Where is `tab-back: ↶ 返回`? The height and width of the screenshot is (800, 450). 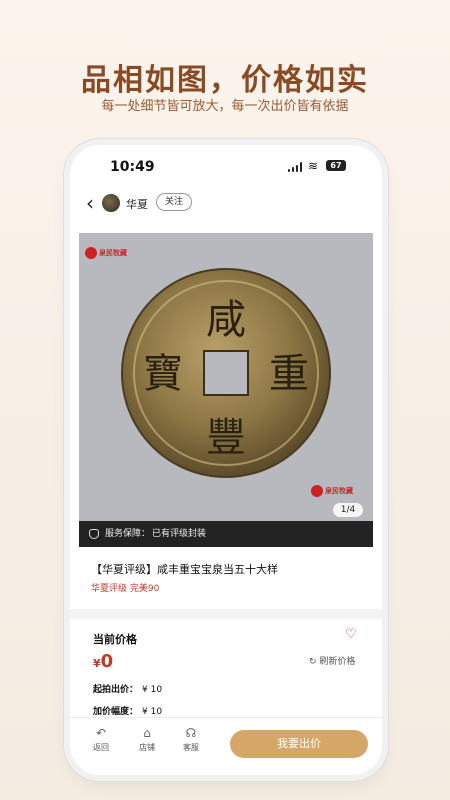 tab-back: ↶ 返回 is located at coordinates (101, 739).